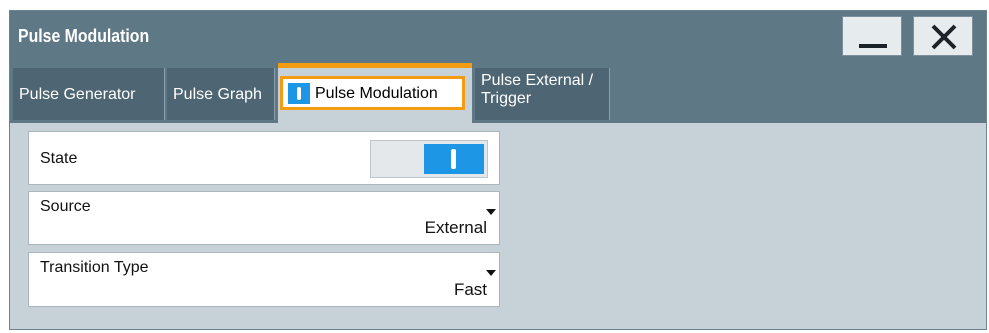 This screenshot has width=989, height=333. I want to click on minimize-button, so click(872, 36).